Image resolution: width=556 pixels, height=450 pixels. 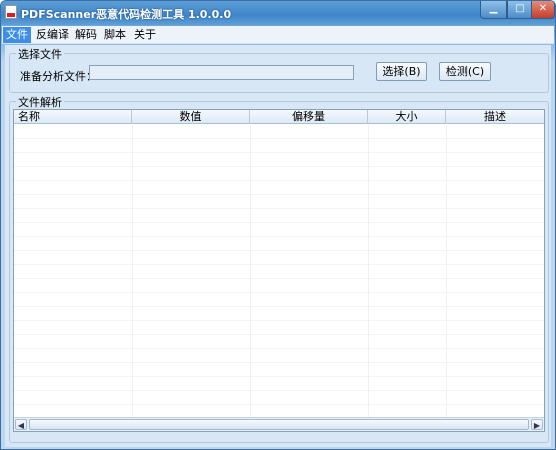 I want to click on select-file-group: 选择文件 准备分析文件： 选择(B) 检测(C), so click(x=279, y=69).